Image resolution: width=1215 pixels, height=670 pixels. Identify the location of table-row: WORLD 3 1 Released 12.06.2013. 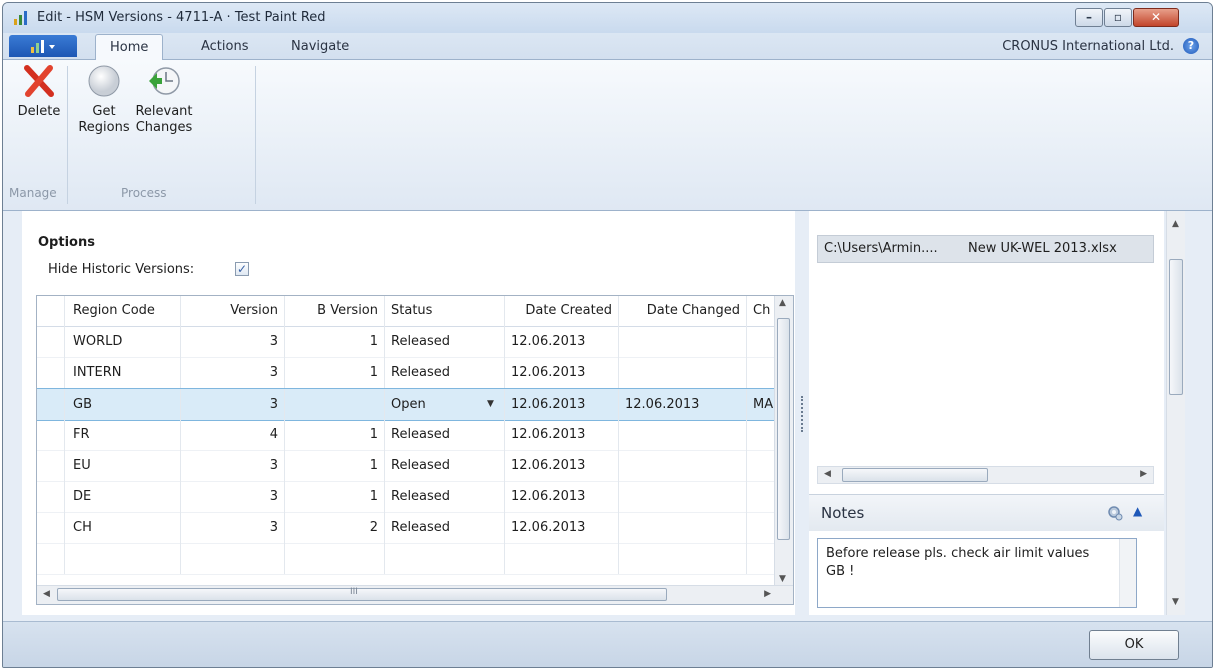
(407, 342).